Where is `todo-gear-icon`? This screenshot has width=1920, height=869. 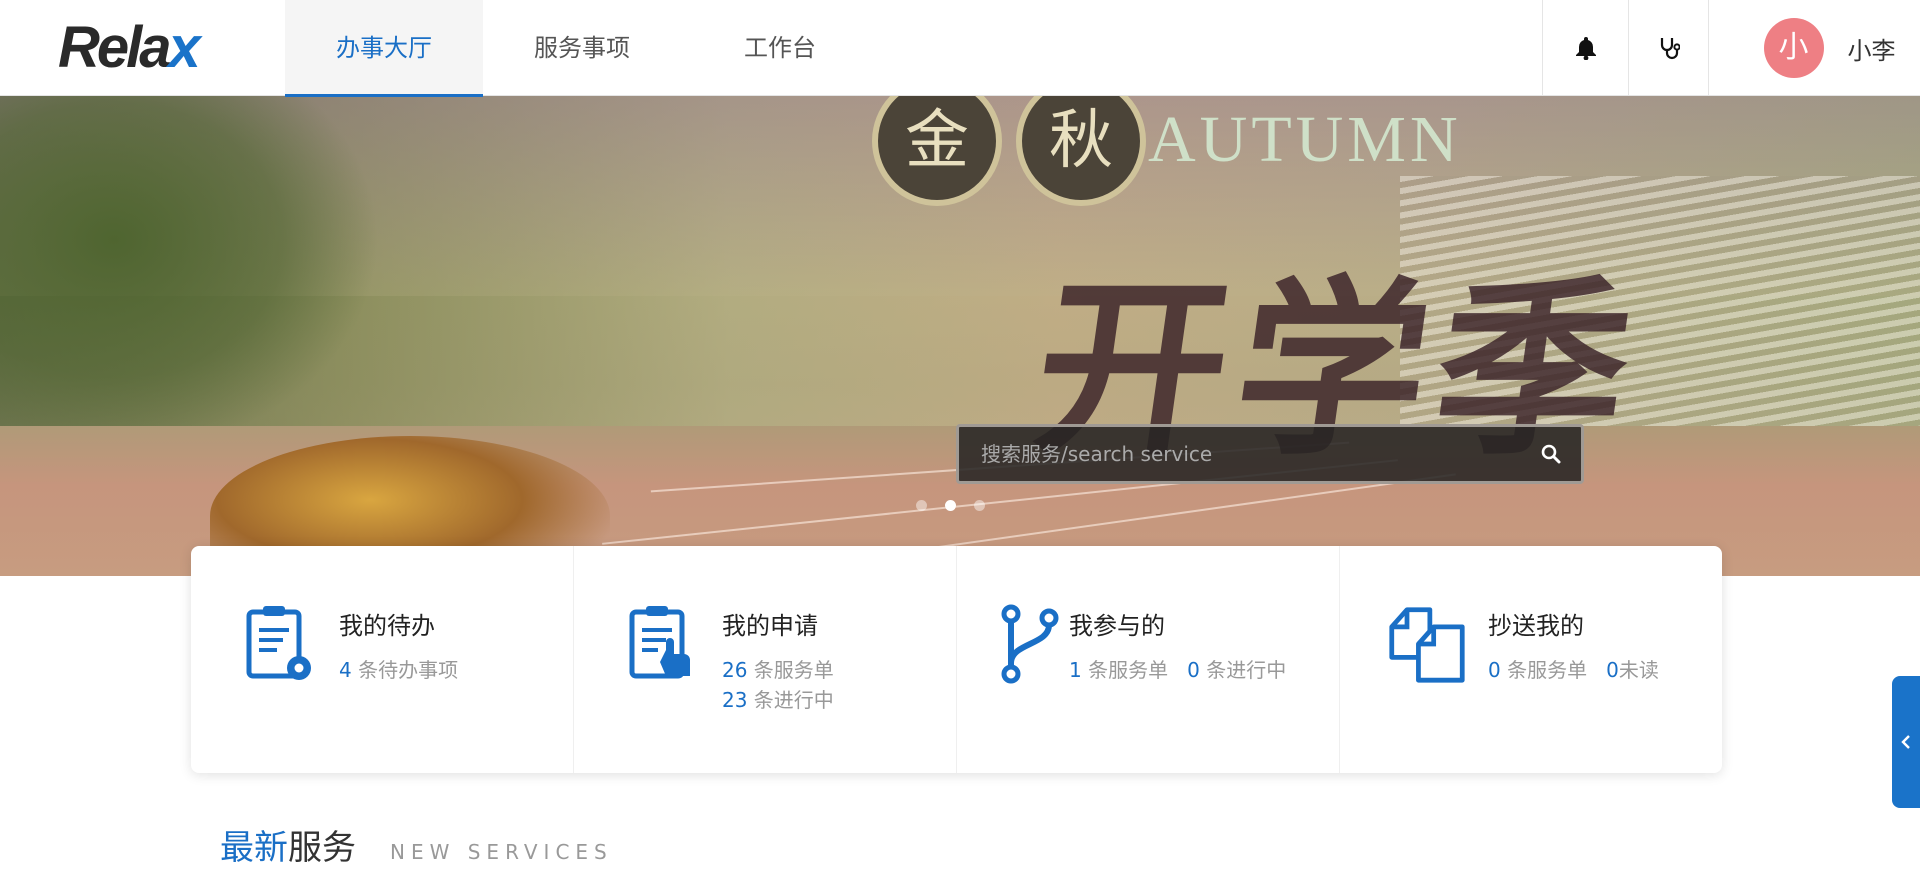
todo-gear-icon is located at coordinates (278, 643).